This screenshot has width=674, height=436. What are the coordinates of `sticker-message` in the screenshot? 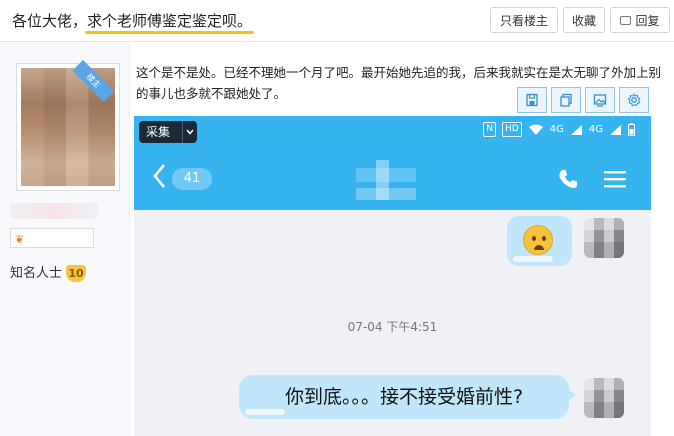 It's located at (539, 241).